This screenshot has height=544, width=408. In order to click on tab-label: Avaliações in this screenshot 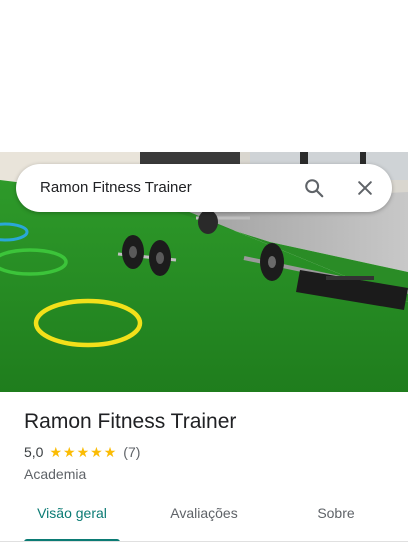, I will do `click(204, 513)`.